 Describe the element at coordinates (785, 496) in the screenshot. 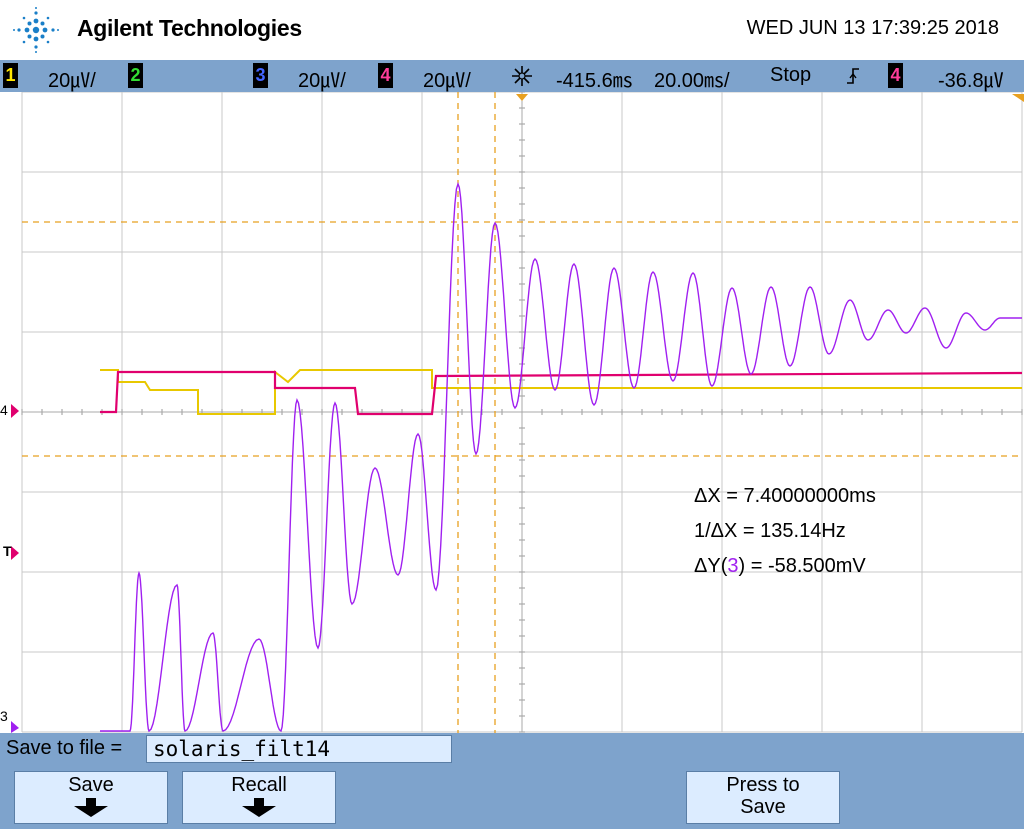

I see `delta-x-readout: ΔX = 7.40000000ms` at that location.